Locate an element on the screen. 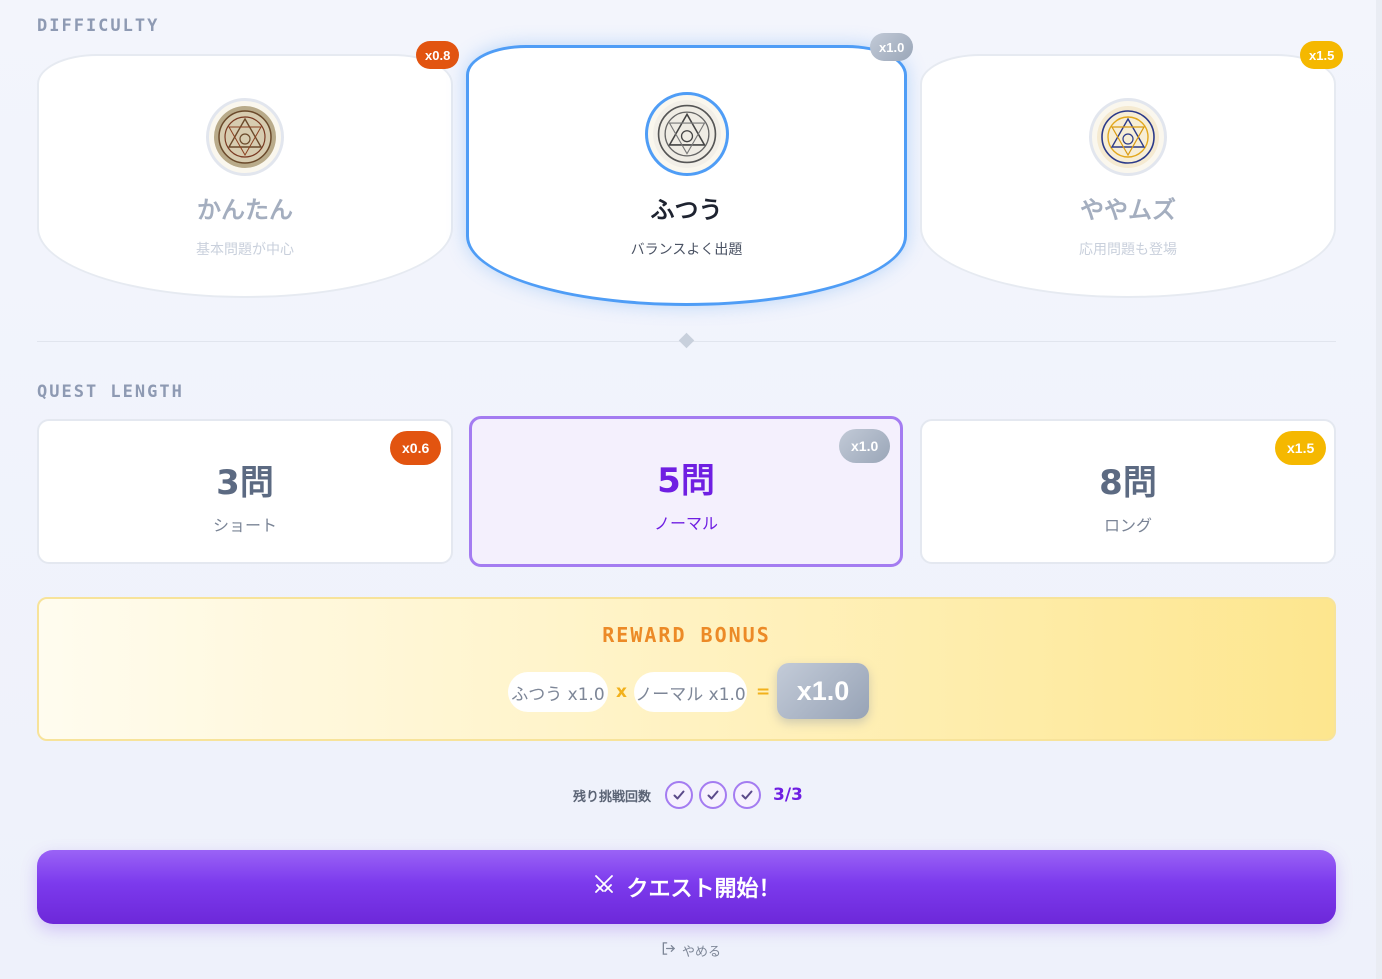  total-multiplier: x1.0 is located at coordinates (823, 691).